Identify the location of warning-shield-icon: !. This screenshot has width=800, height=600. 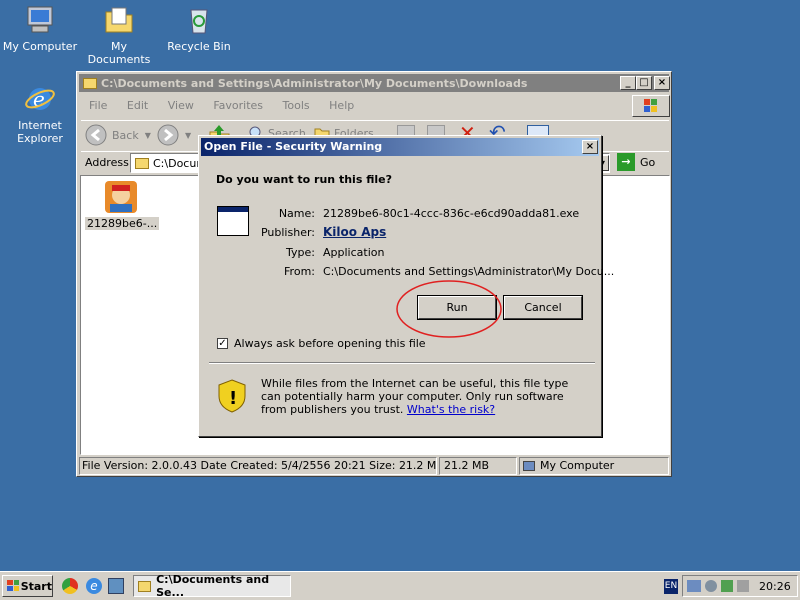
(232, 397).